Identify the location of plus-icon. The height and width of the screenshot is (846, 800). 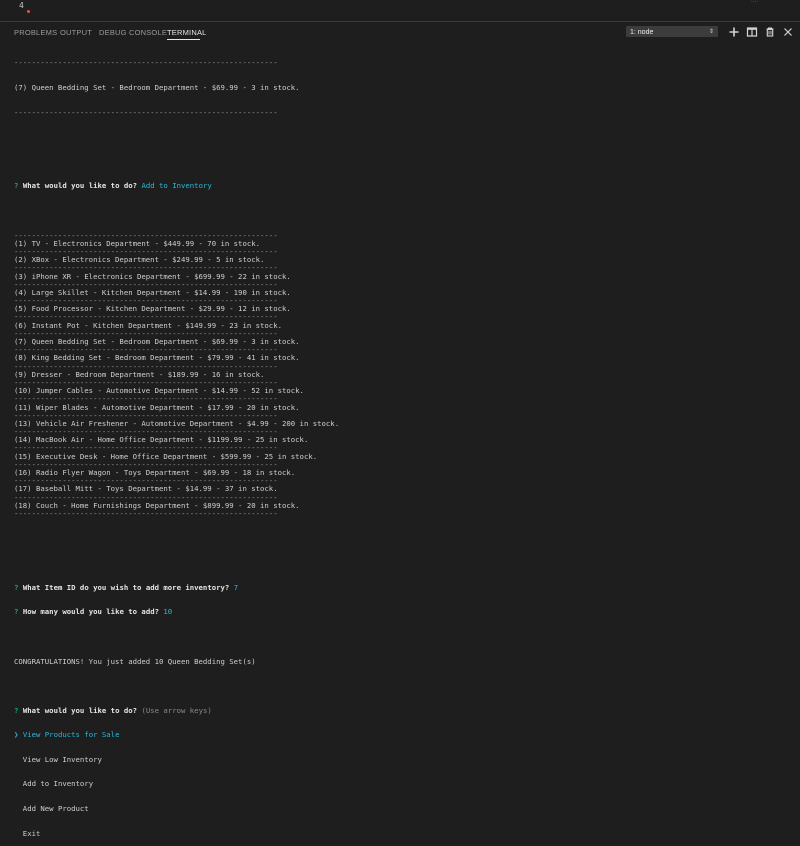
(734, 32).